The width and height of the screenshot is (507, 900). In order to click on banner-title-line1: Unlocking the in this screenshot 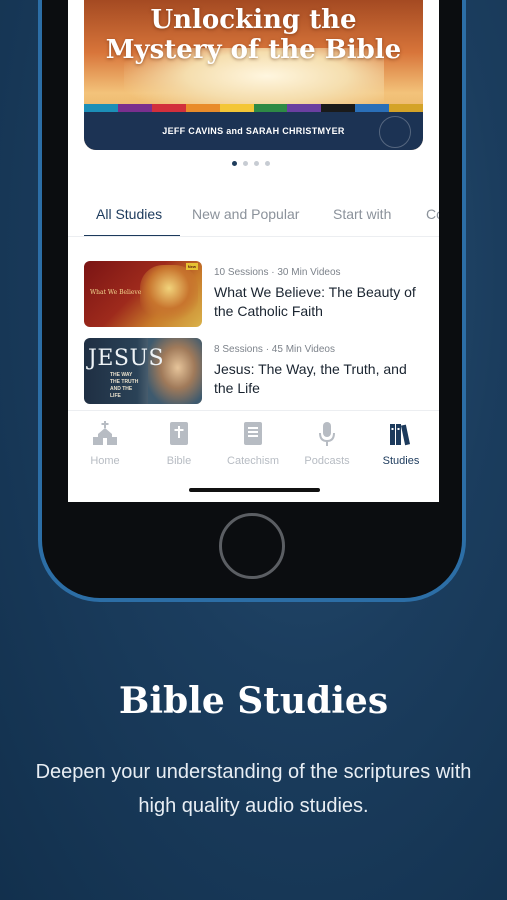, I will do `click(253, 20)`.